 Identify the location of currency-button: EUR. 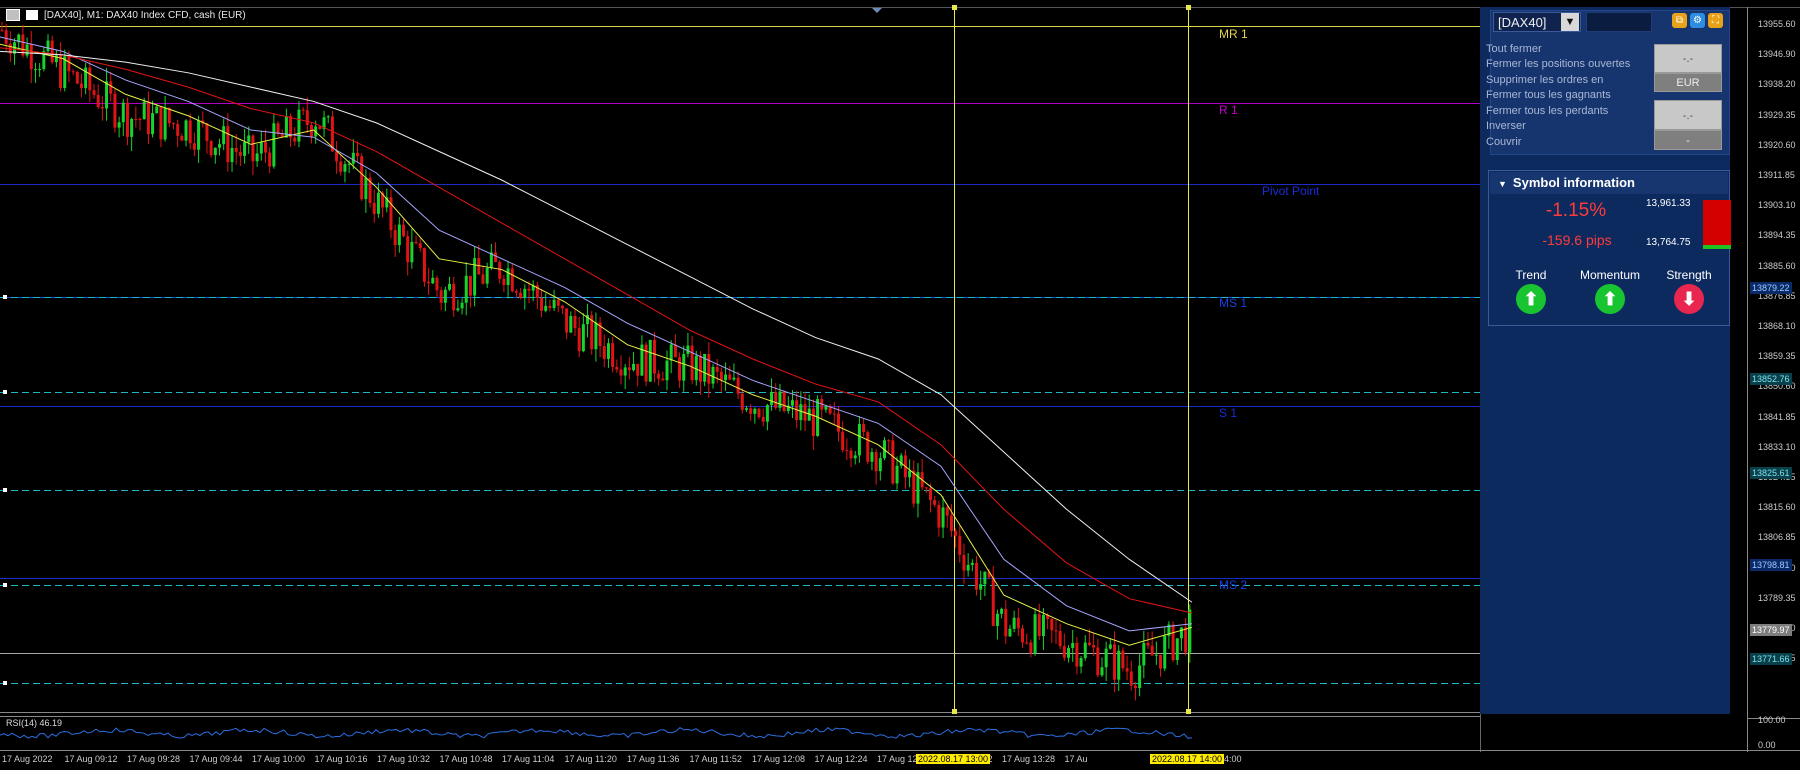
(1688, 82).